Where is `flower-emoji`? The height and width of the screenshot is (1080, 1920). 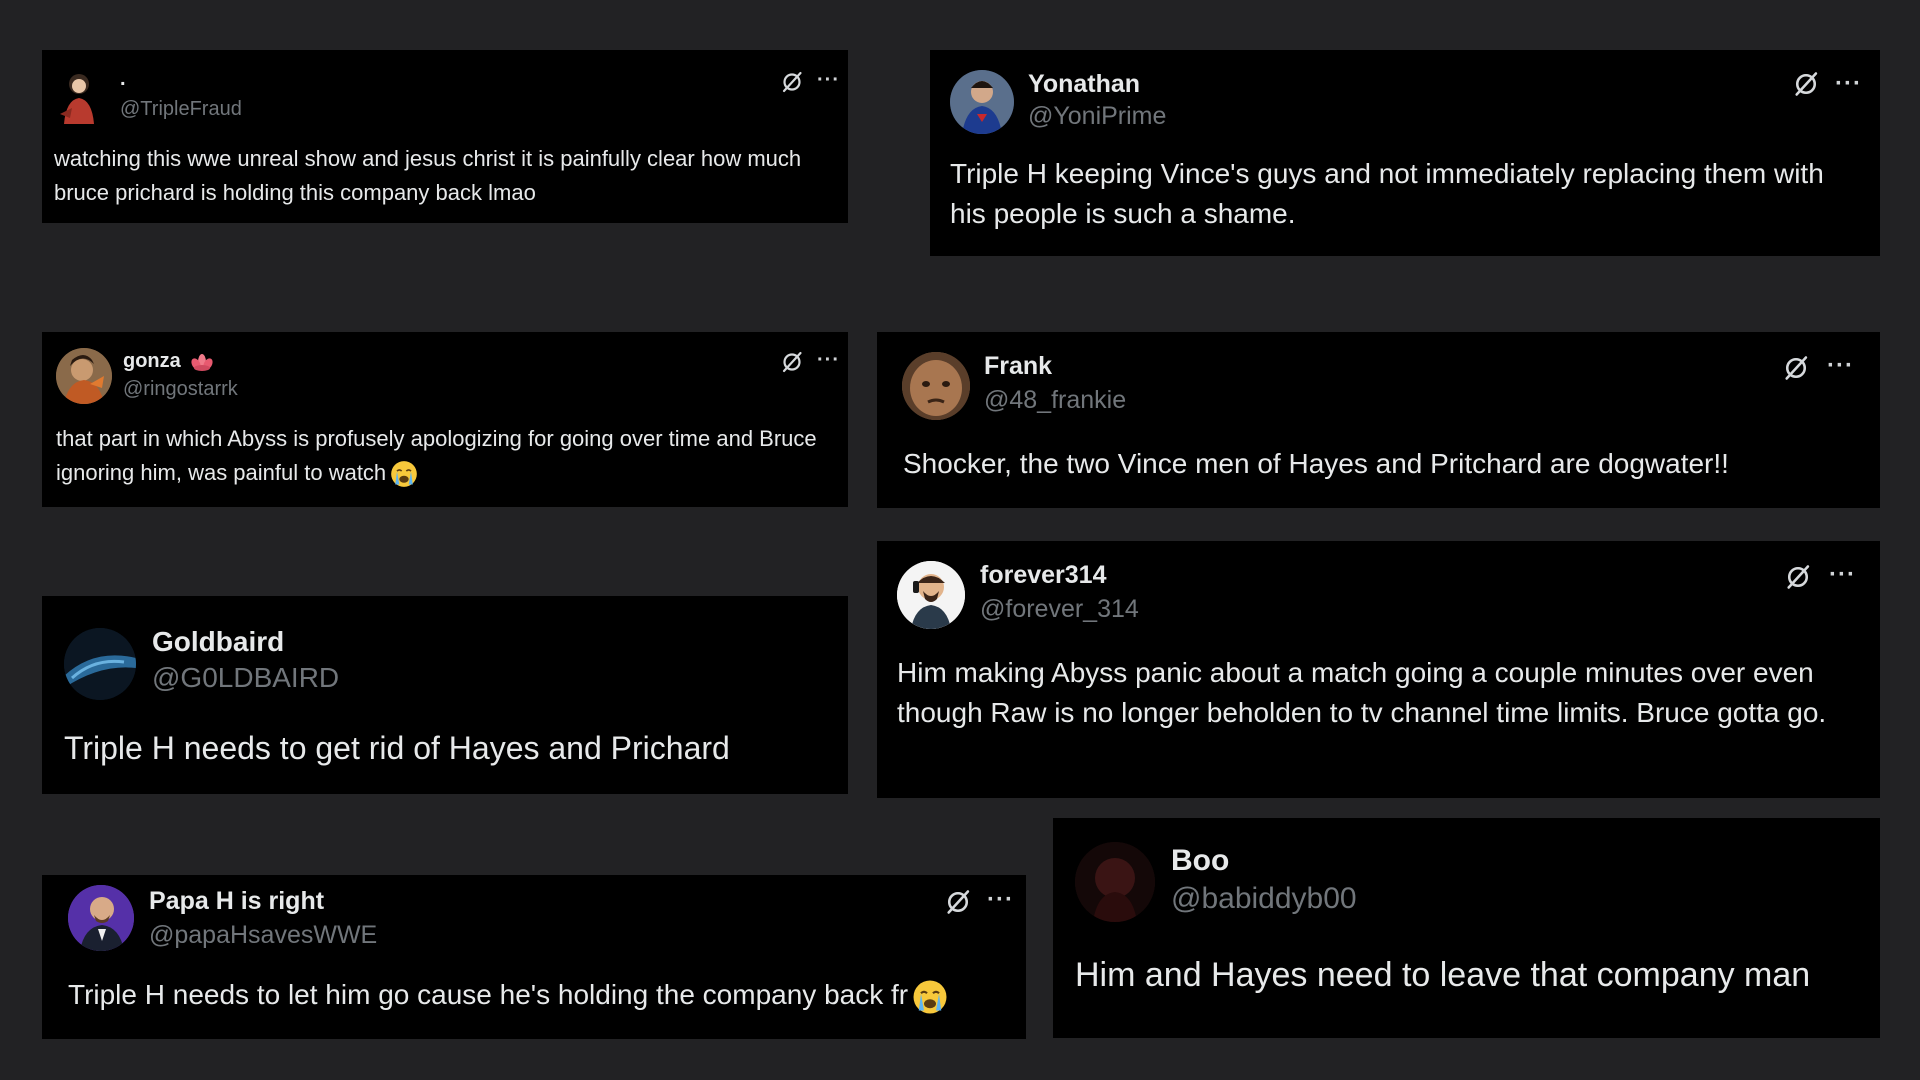 flower-emoji is located at coordinates (202, 362).